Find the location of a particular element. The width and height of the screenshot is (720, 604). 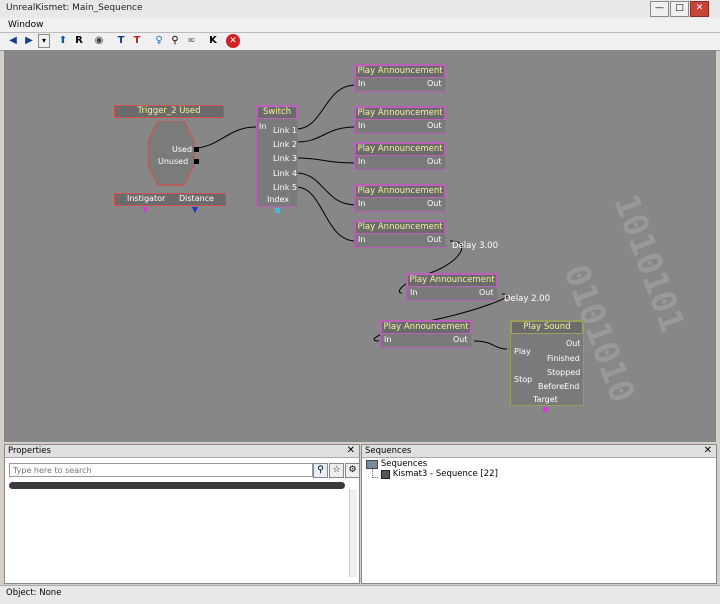

sequences-title: Sequences is located at coordinates (388, 451).